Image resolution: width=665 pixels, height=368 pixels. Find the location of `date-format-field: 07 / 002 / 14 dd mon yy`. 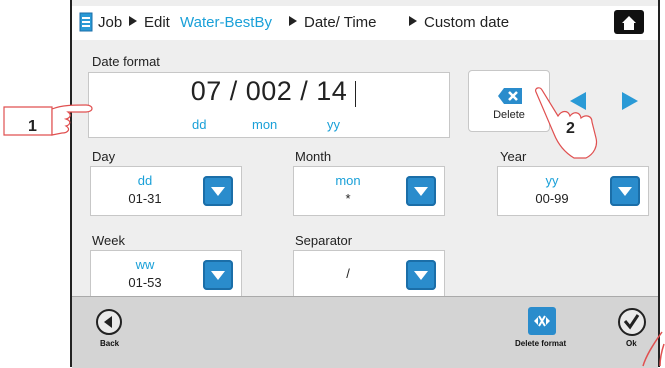

date-format-field: 07 / 002 / 14 dd mon yy is located at coordinates (269, 105).